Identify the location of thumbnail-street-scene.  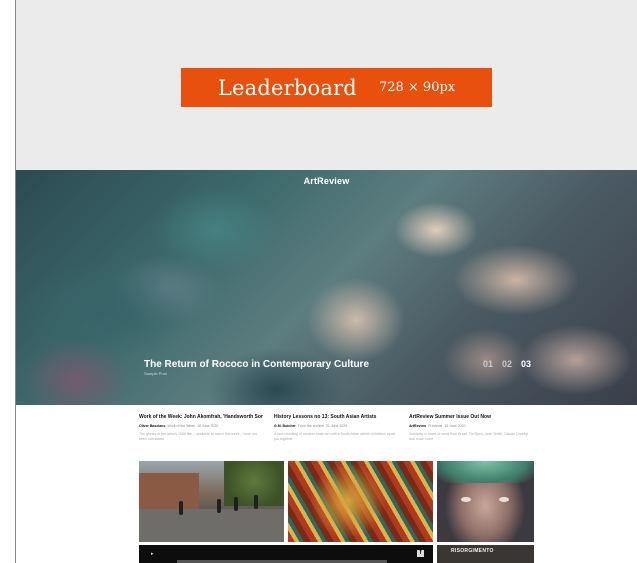
(211, 501).